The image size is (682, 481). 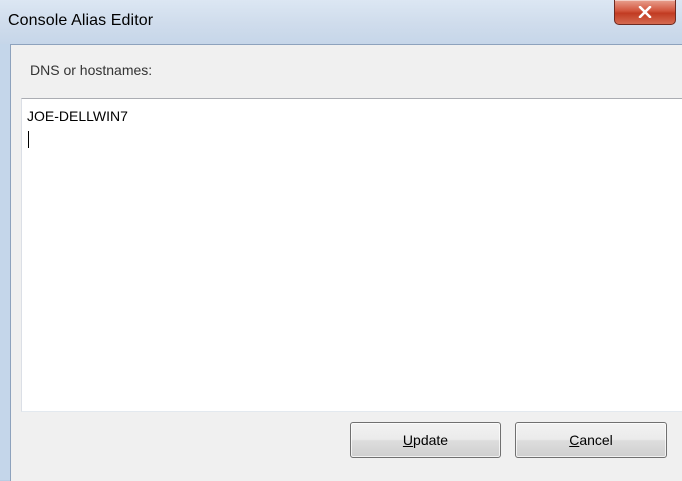 I want to click on cancel-button: Cancel, so click(x=591, y=440).